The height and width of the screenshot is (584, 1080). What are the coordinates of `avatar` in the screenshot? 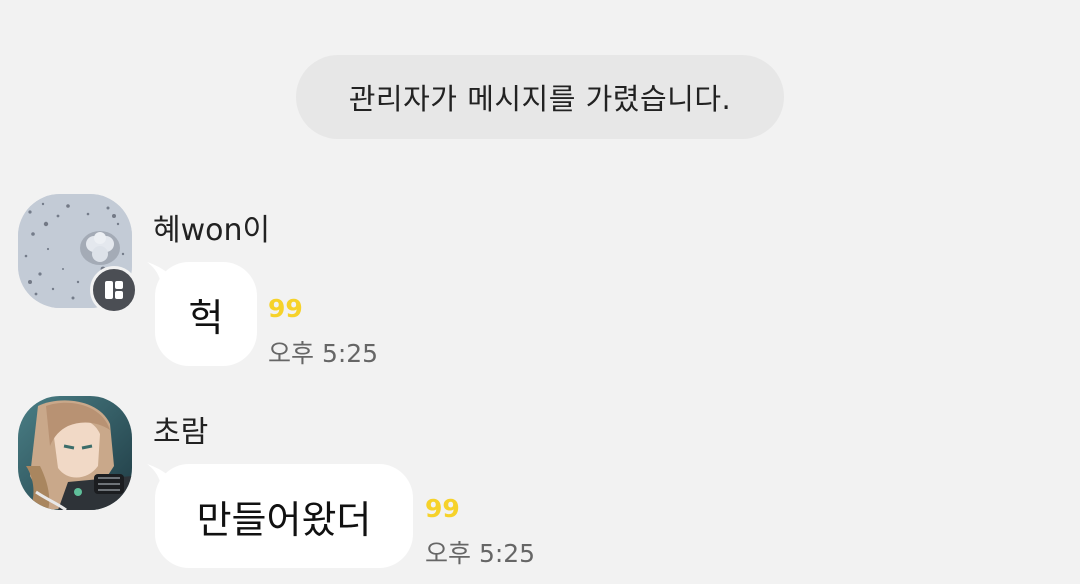 It's located at (75, 453).